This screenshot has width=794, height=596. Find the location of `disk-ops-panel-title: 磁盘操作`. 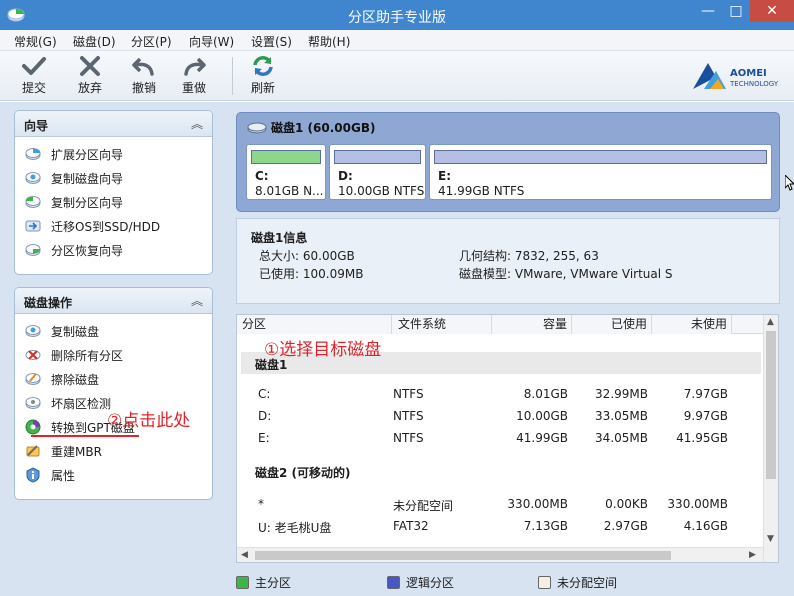

disk-ops-panel-title: 磁盘操作 is located at coordinates (48, 303).